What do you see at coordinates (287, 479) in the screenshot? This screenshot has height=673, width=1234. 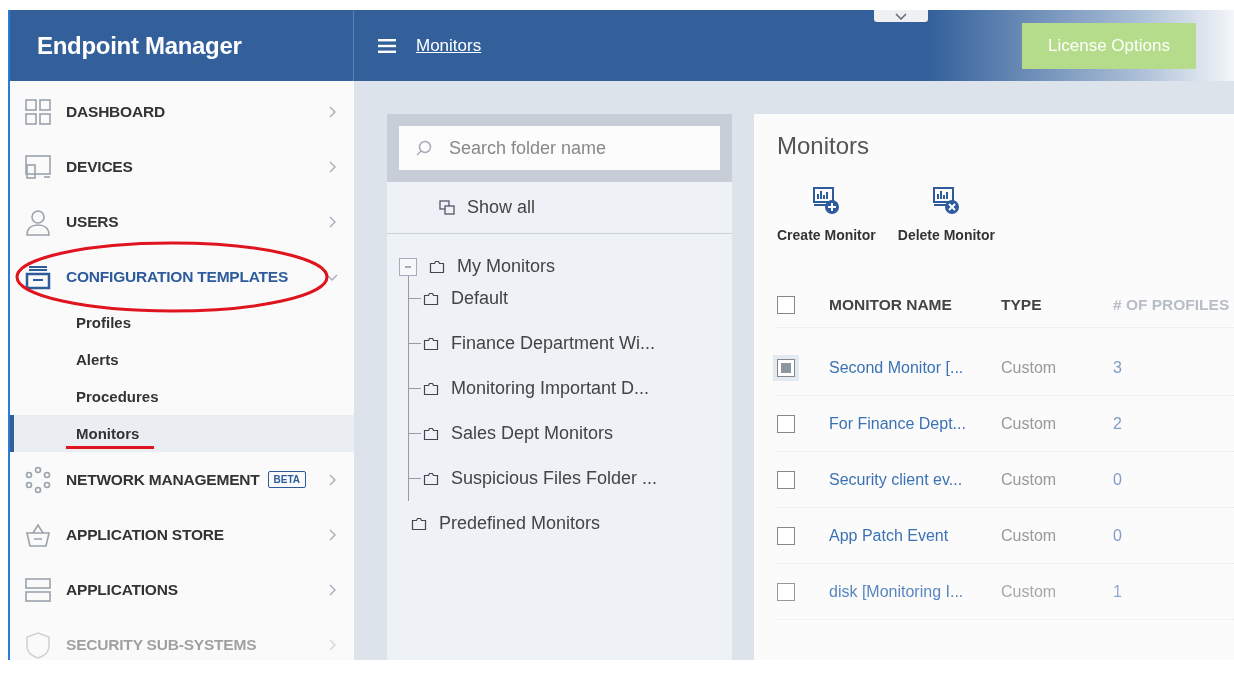 I see `beta-badge: BETA` at bounding box center [287, 479].